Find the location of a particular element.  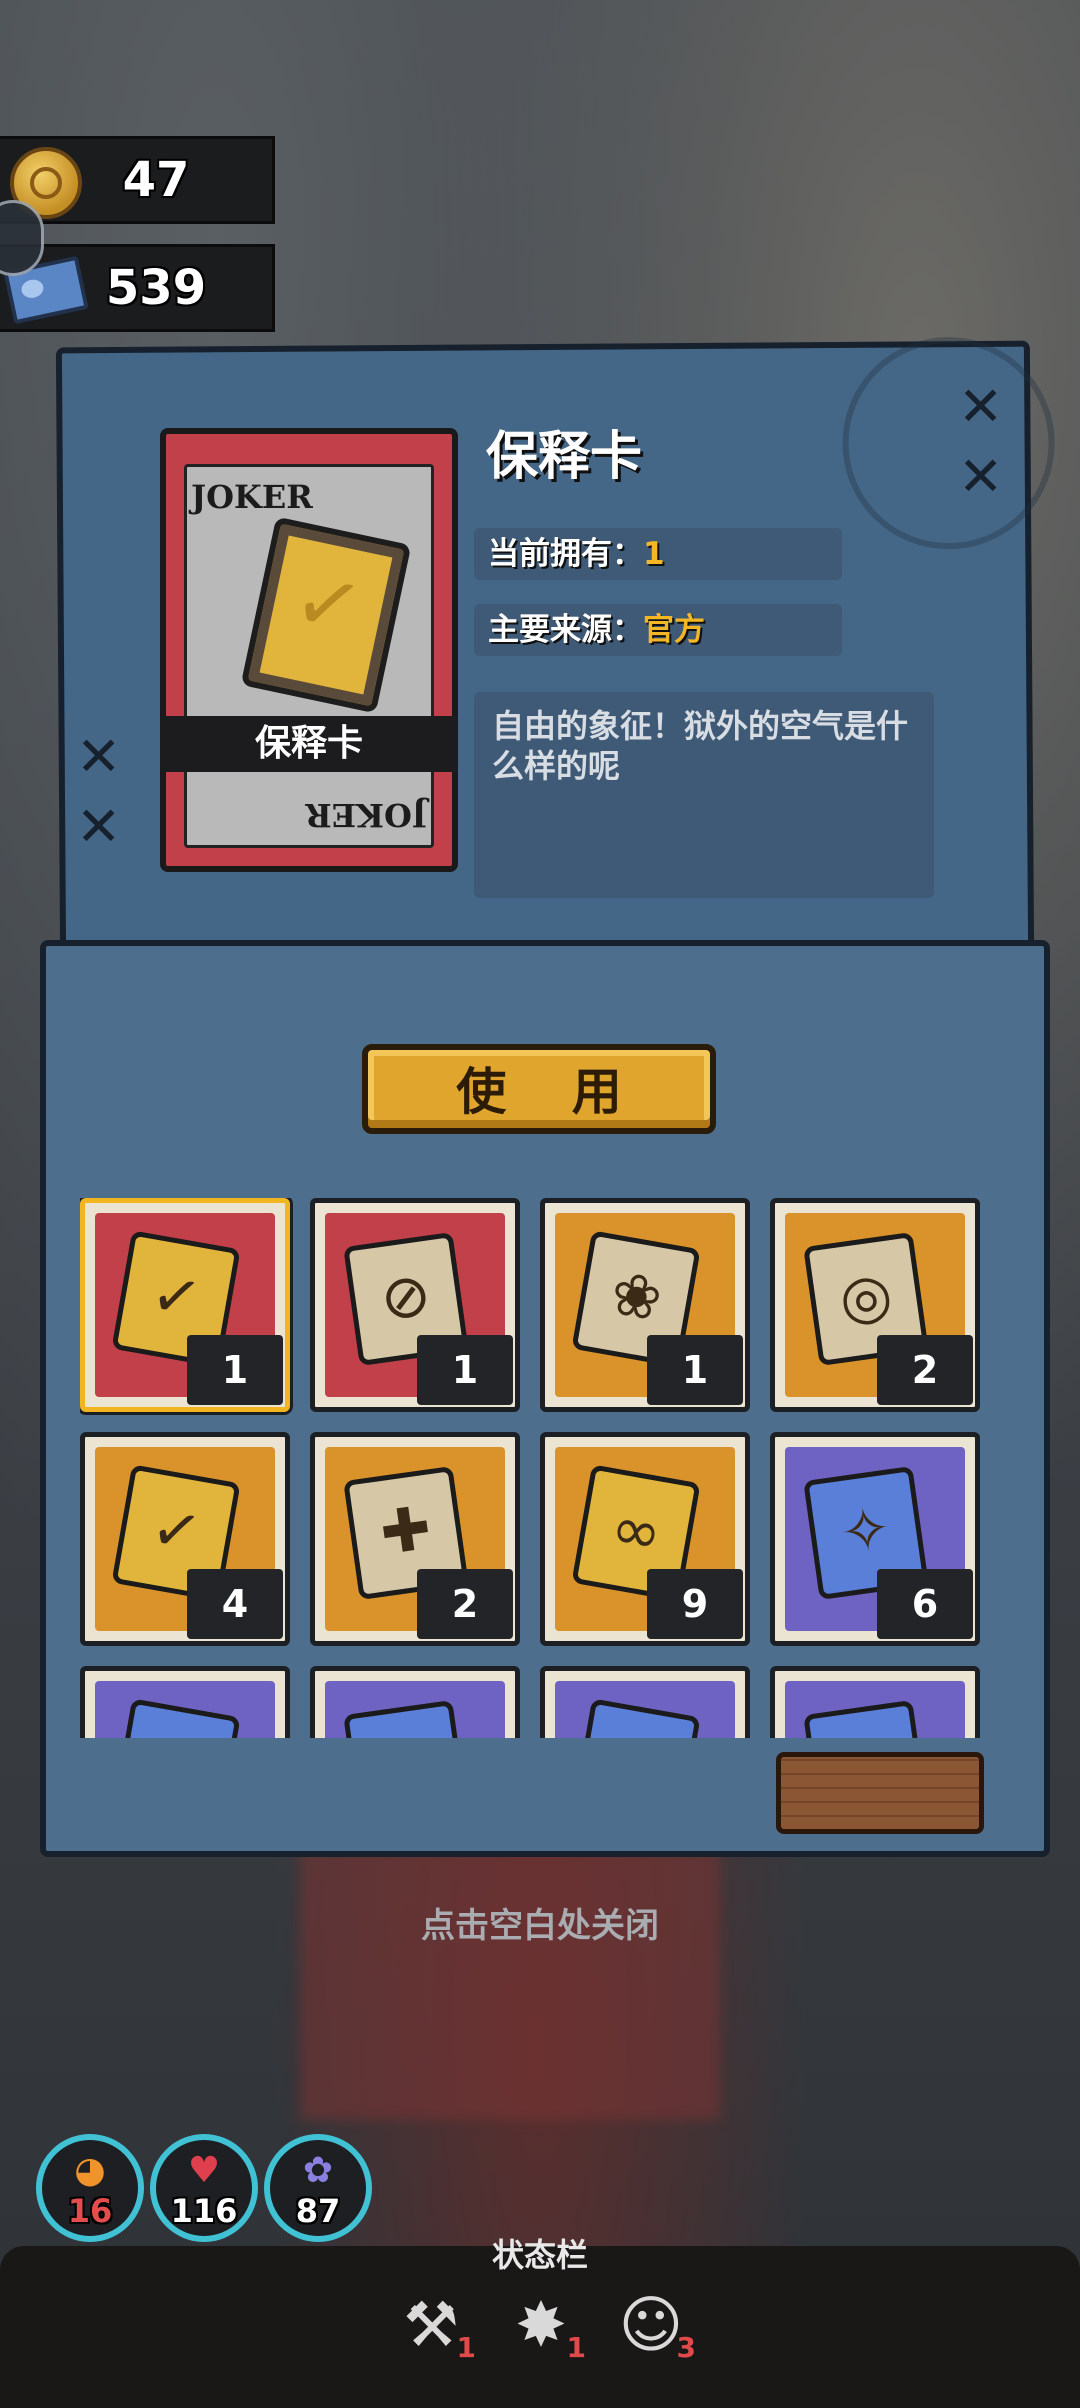

owned-row: 当前拥有：1 is located at coordinates (658, 554).